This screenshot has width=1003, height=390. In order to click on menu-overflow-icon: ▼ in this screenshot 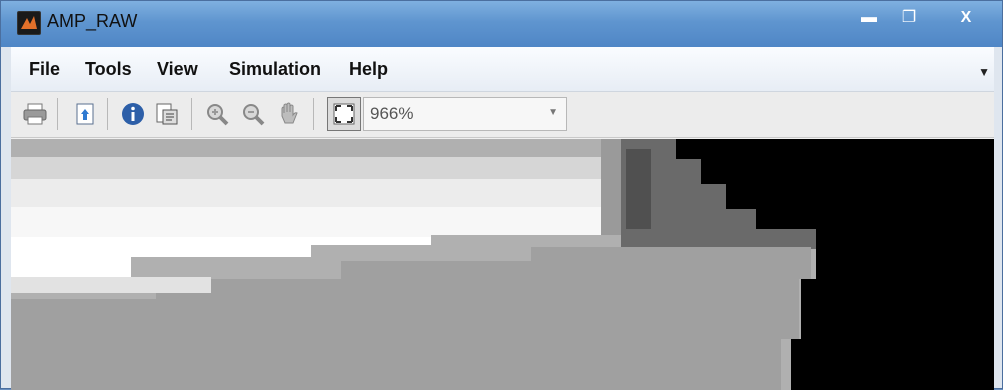, I will do `click(984, 72)`.